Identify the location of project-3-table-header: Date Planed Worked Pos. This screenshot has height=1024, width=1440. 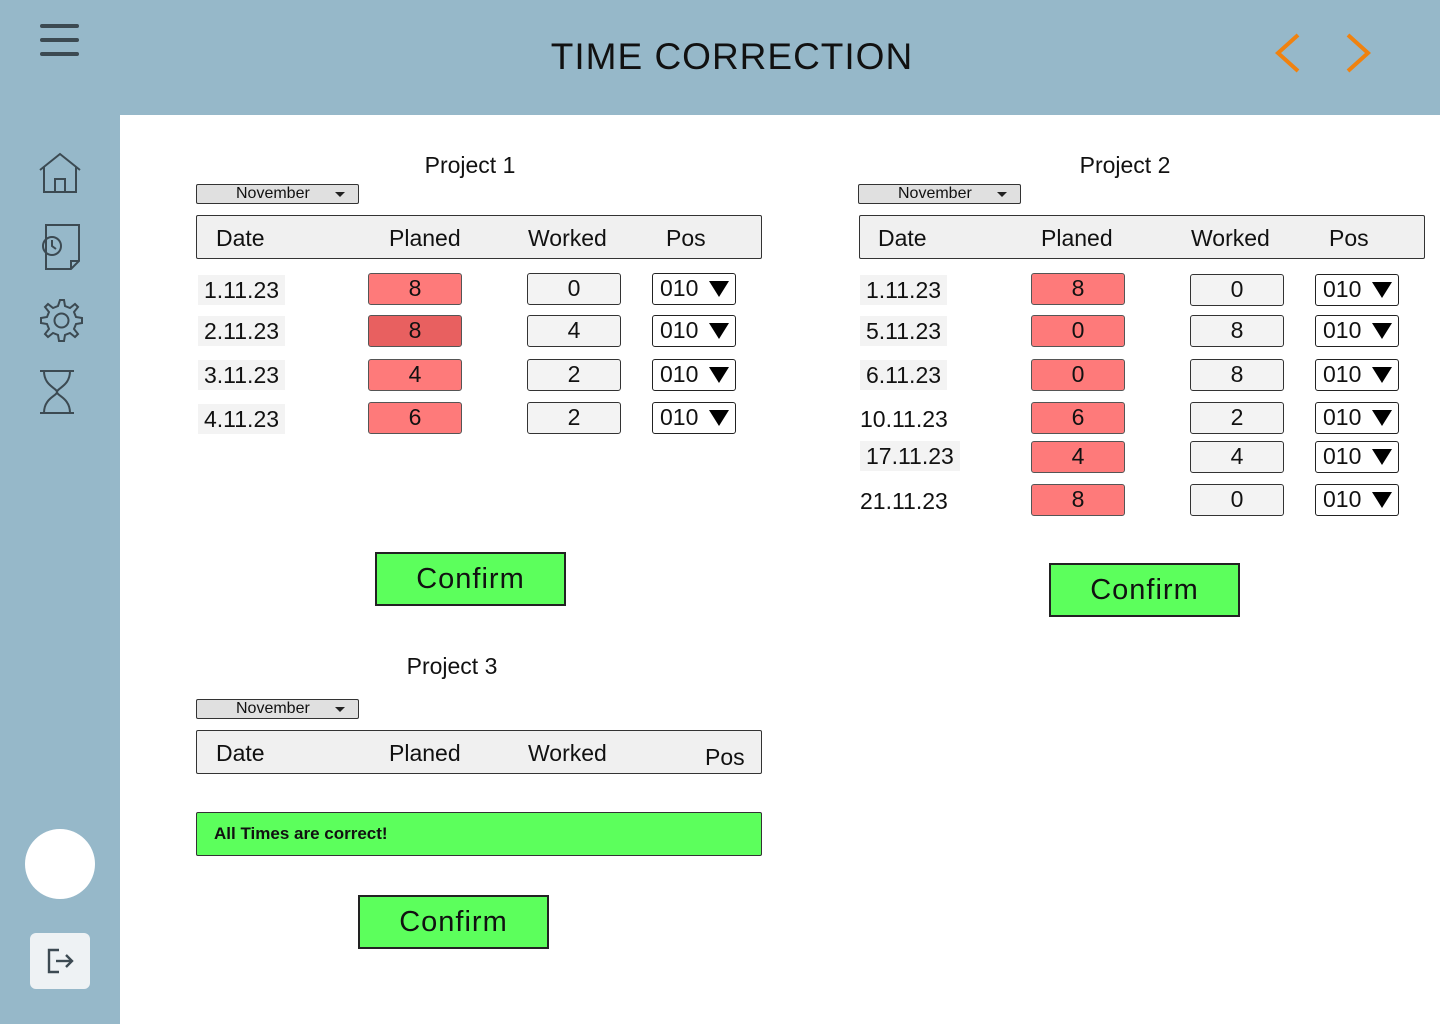
(479, 752).